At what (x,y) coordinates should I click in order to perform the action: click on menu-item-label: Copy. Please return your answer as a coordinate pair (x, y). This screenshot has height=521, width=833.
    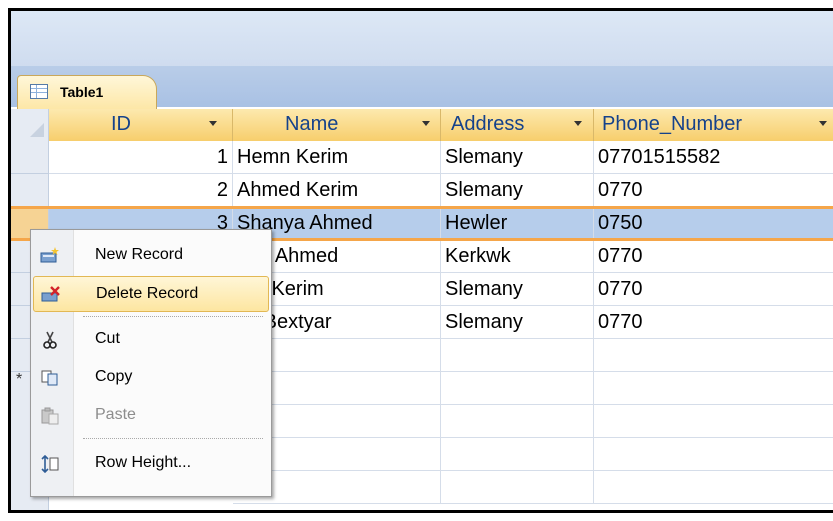
    Looking at the image, I should click on (114, 376).